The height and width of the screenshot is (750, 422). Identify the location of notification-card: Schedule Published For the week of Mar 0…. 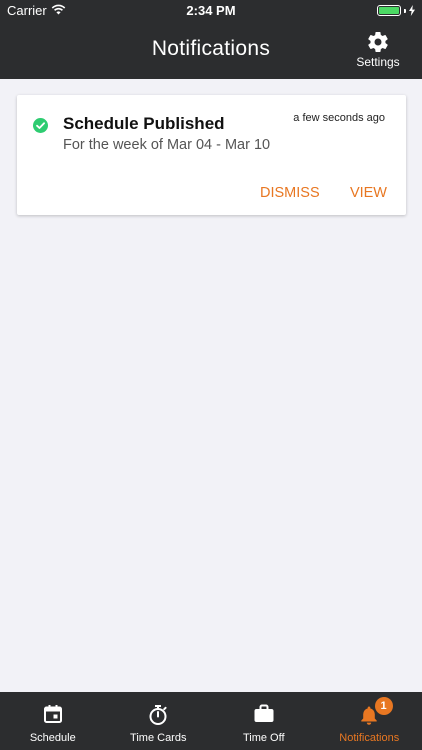
(211, 155).